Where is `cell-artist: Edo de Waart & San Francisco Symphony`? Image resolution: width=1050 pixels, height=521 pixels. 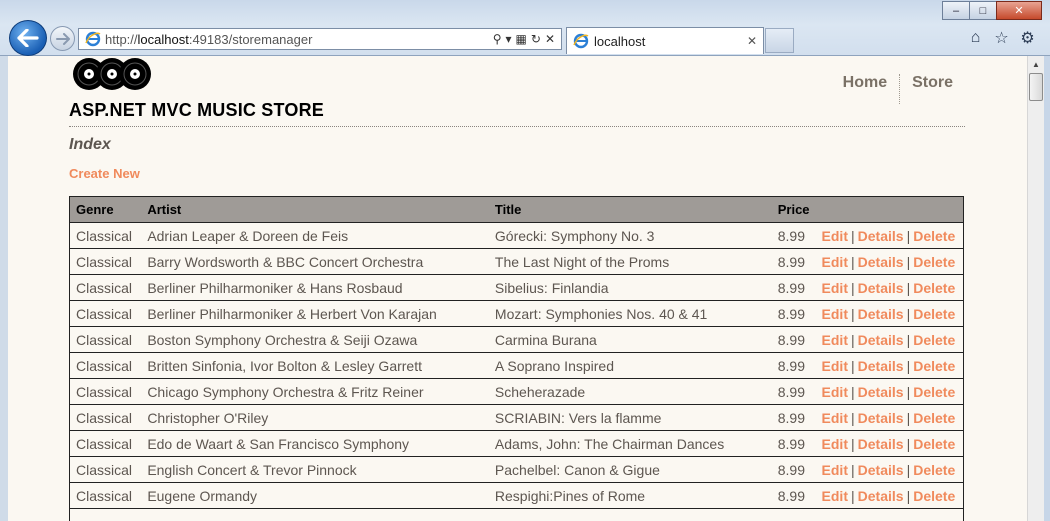 cell-artist: Edo de Waart & San Francisco Symphony is located at coordinates (315, 443).